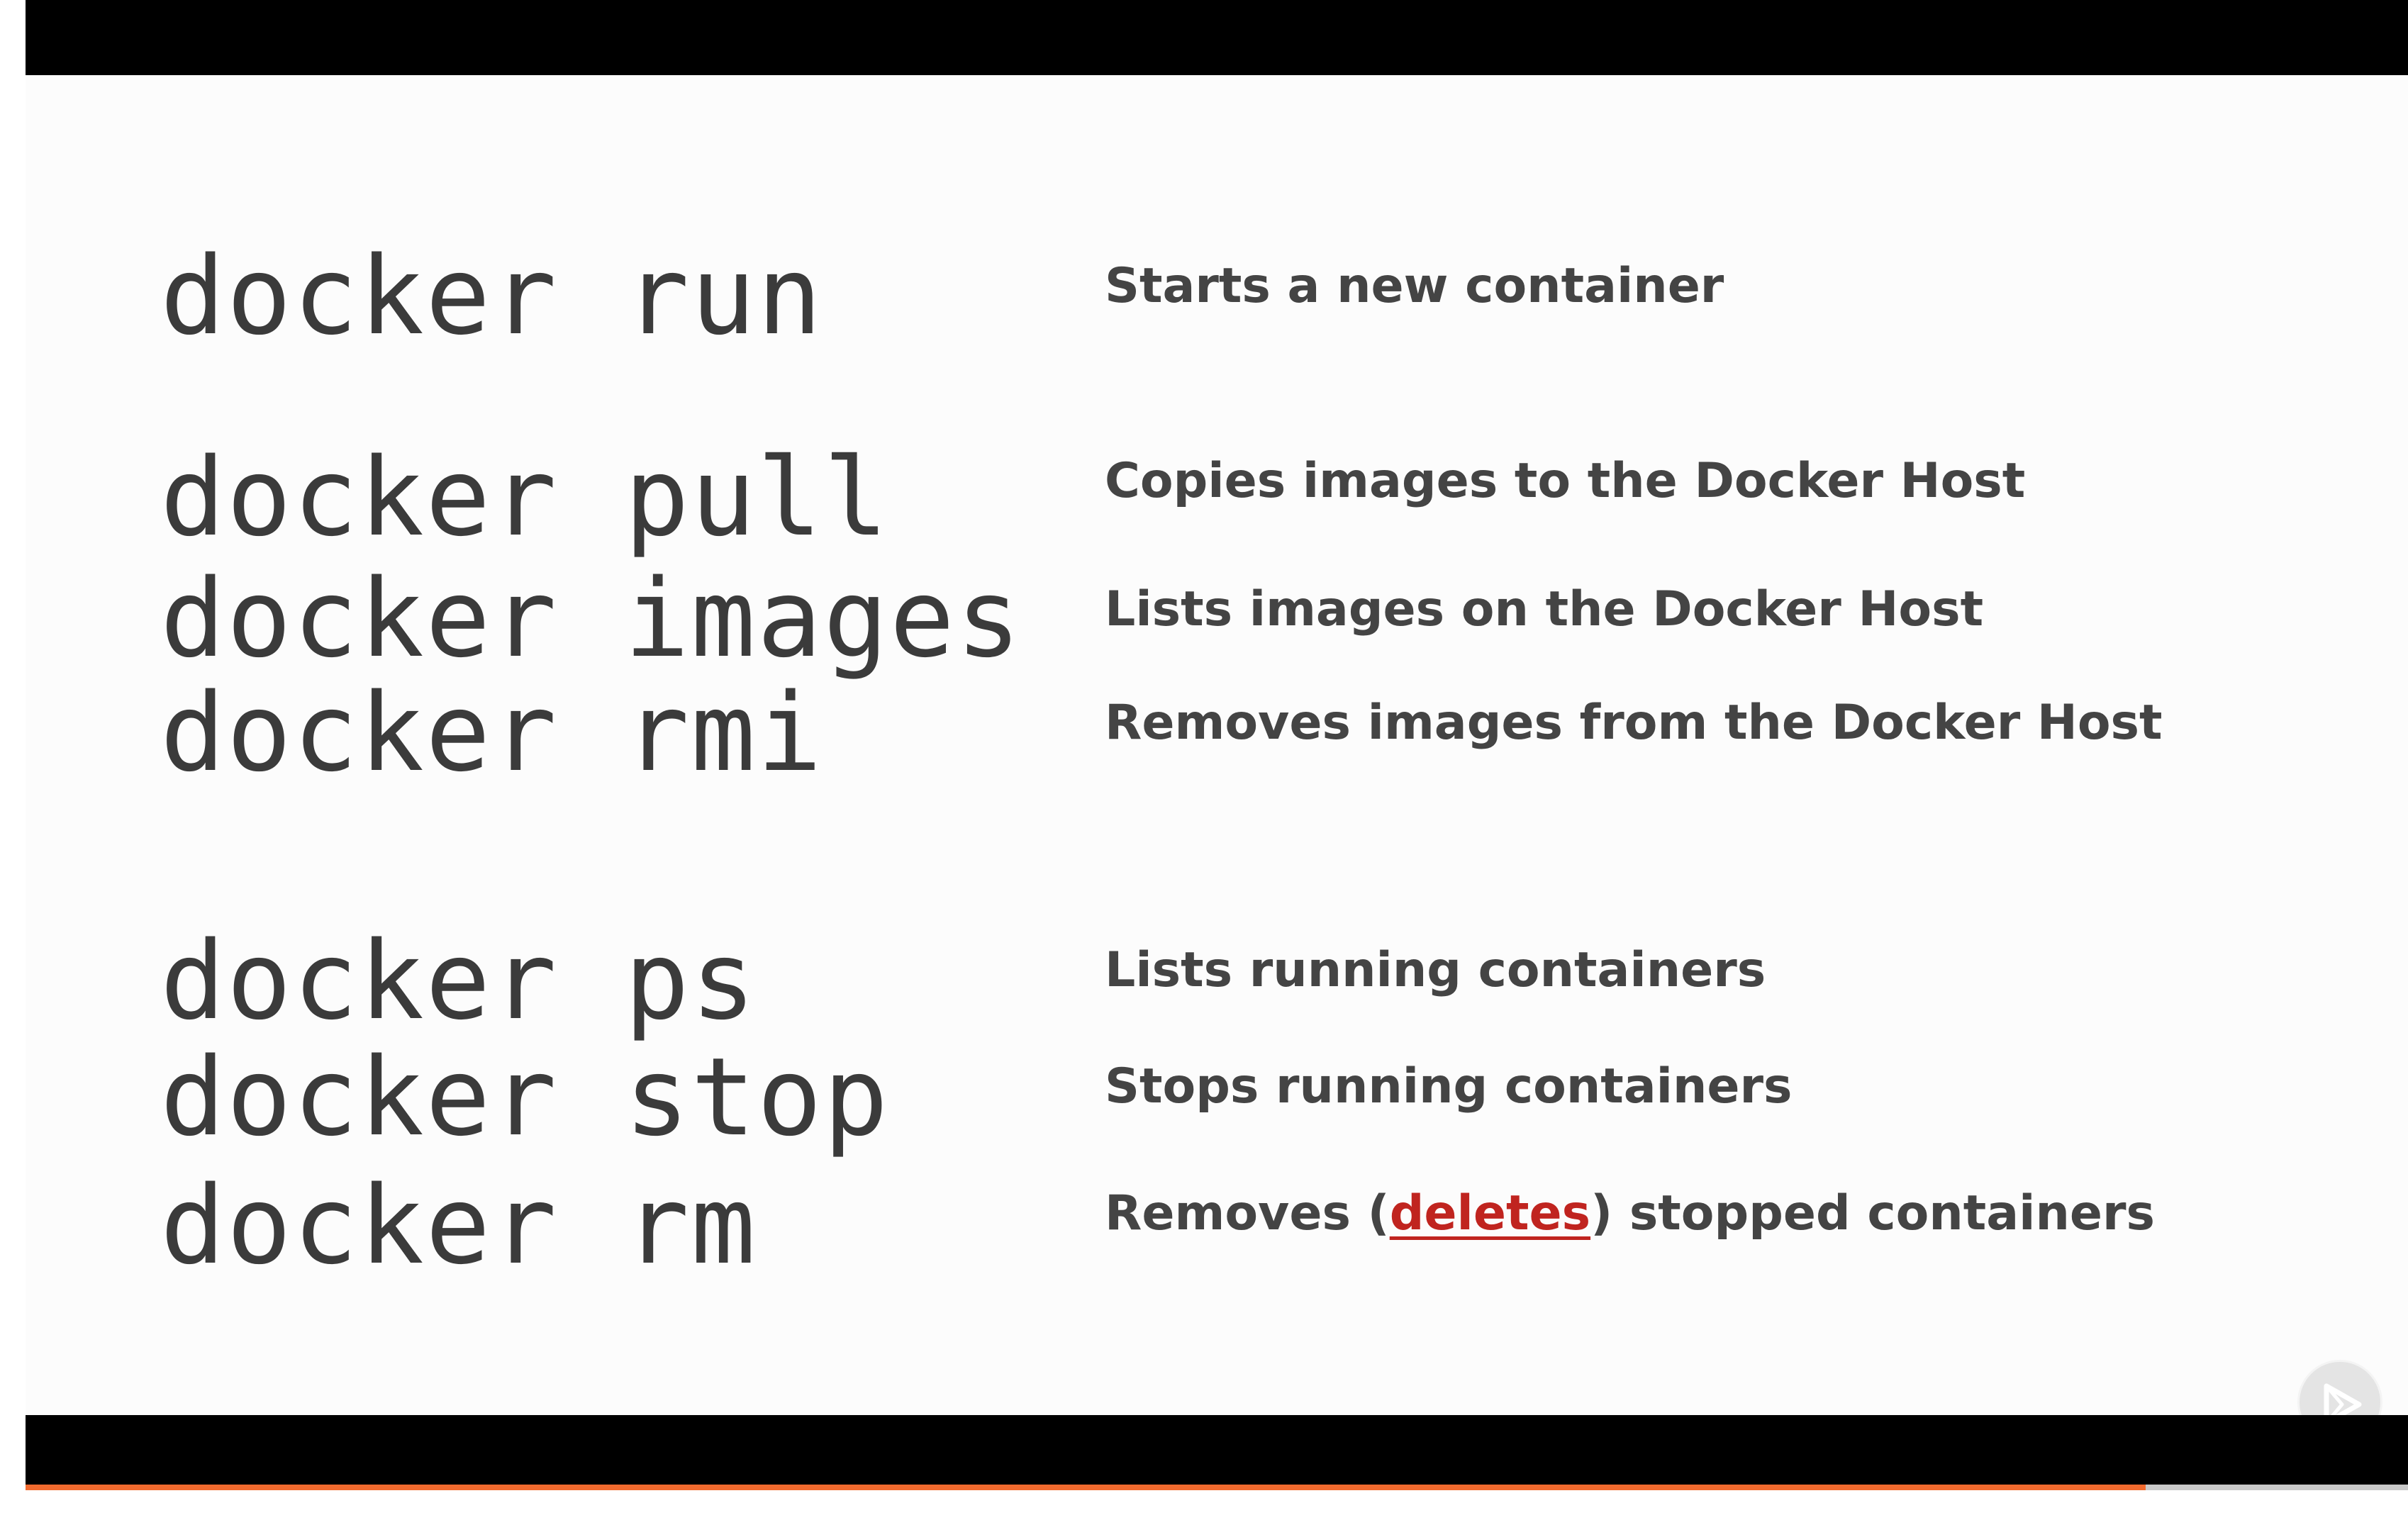  I want to click on command-docker-stop: docker stop, so click(525, 1097).